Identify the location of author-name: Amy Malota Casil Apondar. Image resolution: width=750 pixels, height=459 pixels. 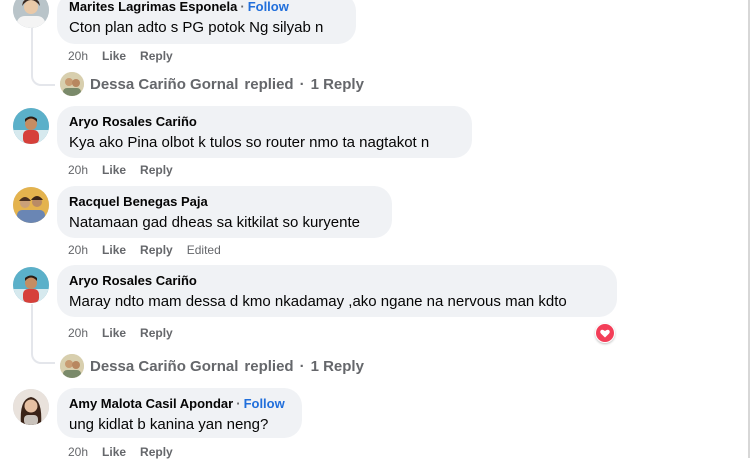
(151, 403).